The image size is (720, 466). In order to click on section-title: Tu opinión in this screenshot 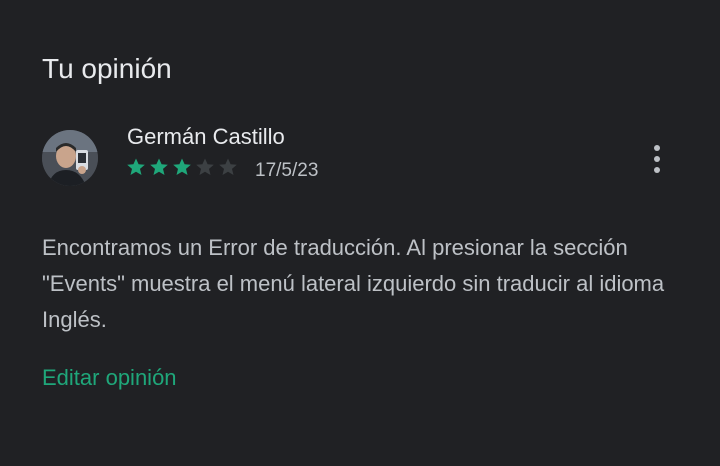, I will do `click(107, 68)`.